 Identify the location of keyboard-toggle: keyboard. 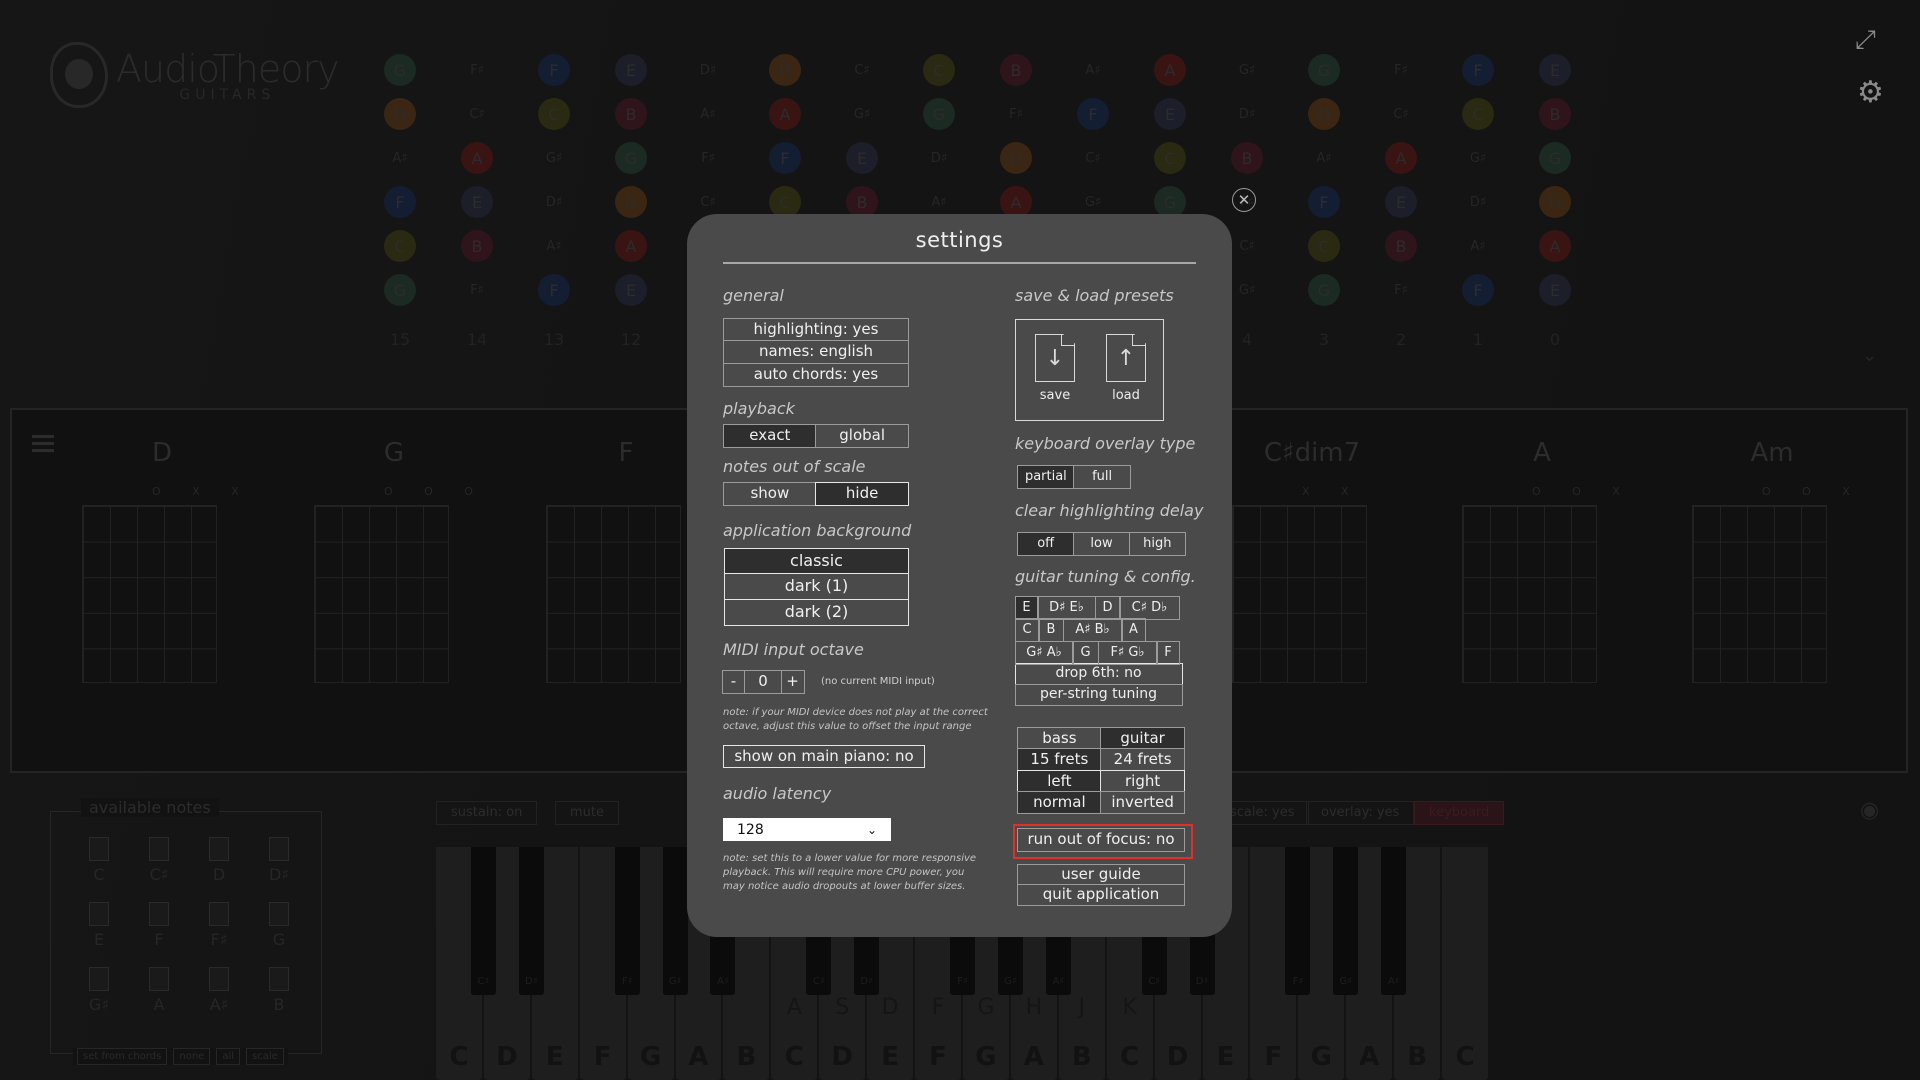
(1459, 813).